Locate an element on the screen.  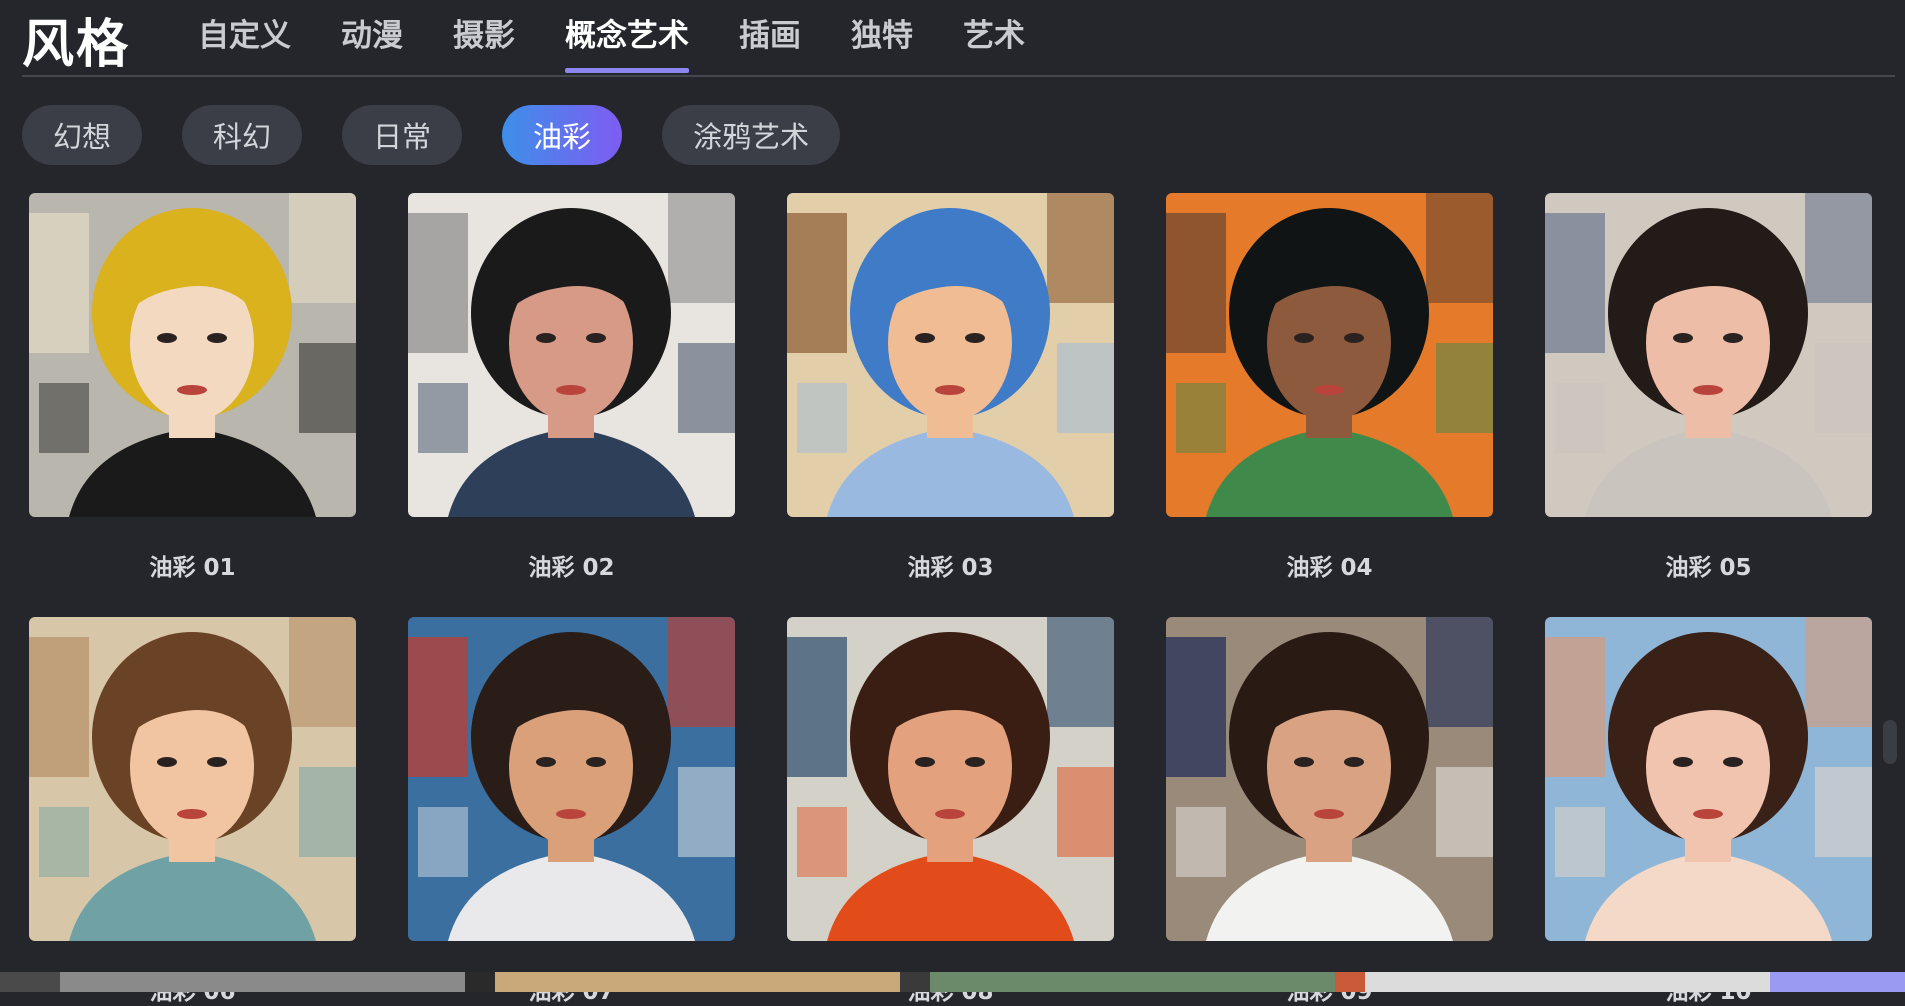
style-card: 油彩 04 is located at coordinates (1329, 387).